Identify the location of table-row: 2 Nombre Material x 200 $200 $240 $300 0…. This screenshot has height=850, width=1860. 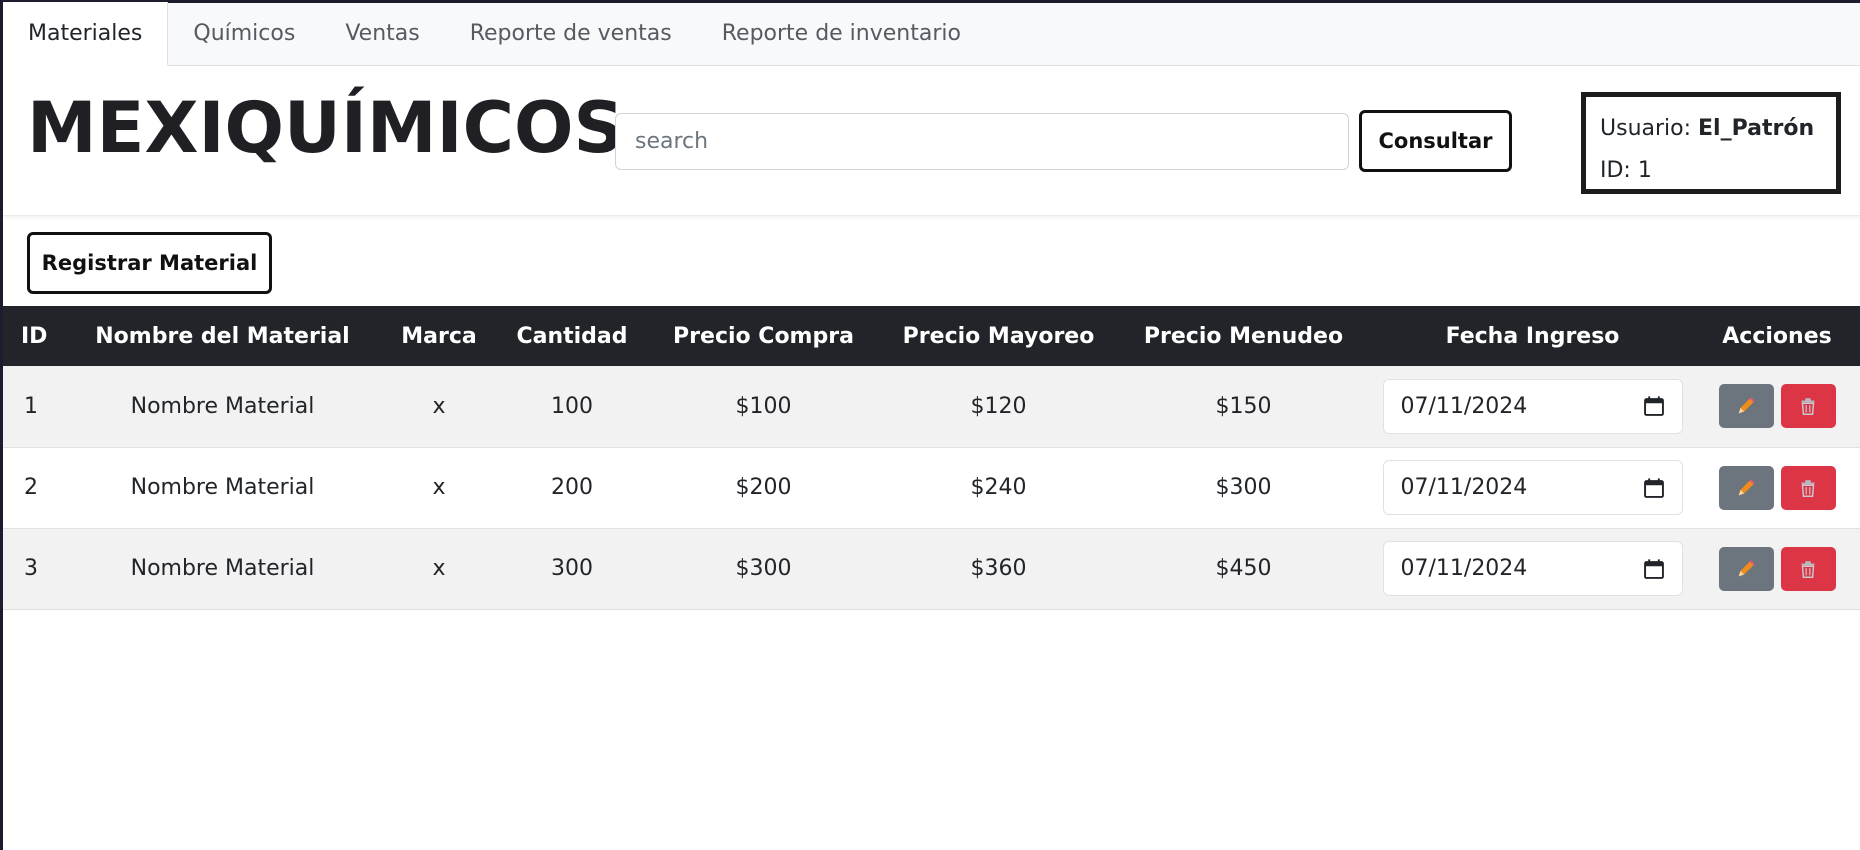
(931, 487).